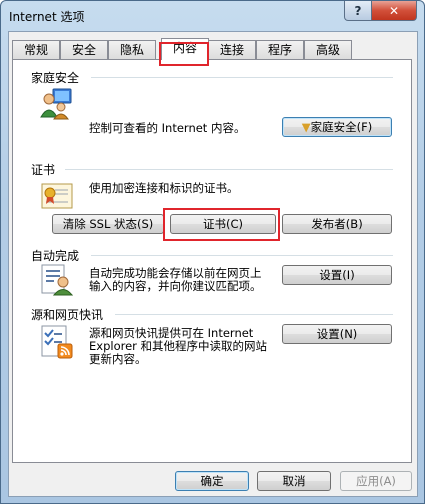 This screenshot has height=504, width=425. I want to click on family-safety-description: 控制可查看的 Internet 内容。, so click(167, 128).